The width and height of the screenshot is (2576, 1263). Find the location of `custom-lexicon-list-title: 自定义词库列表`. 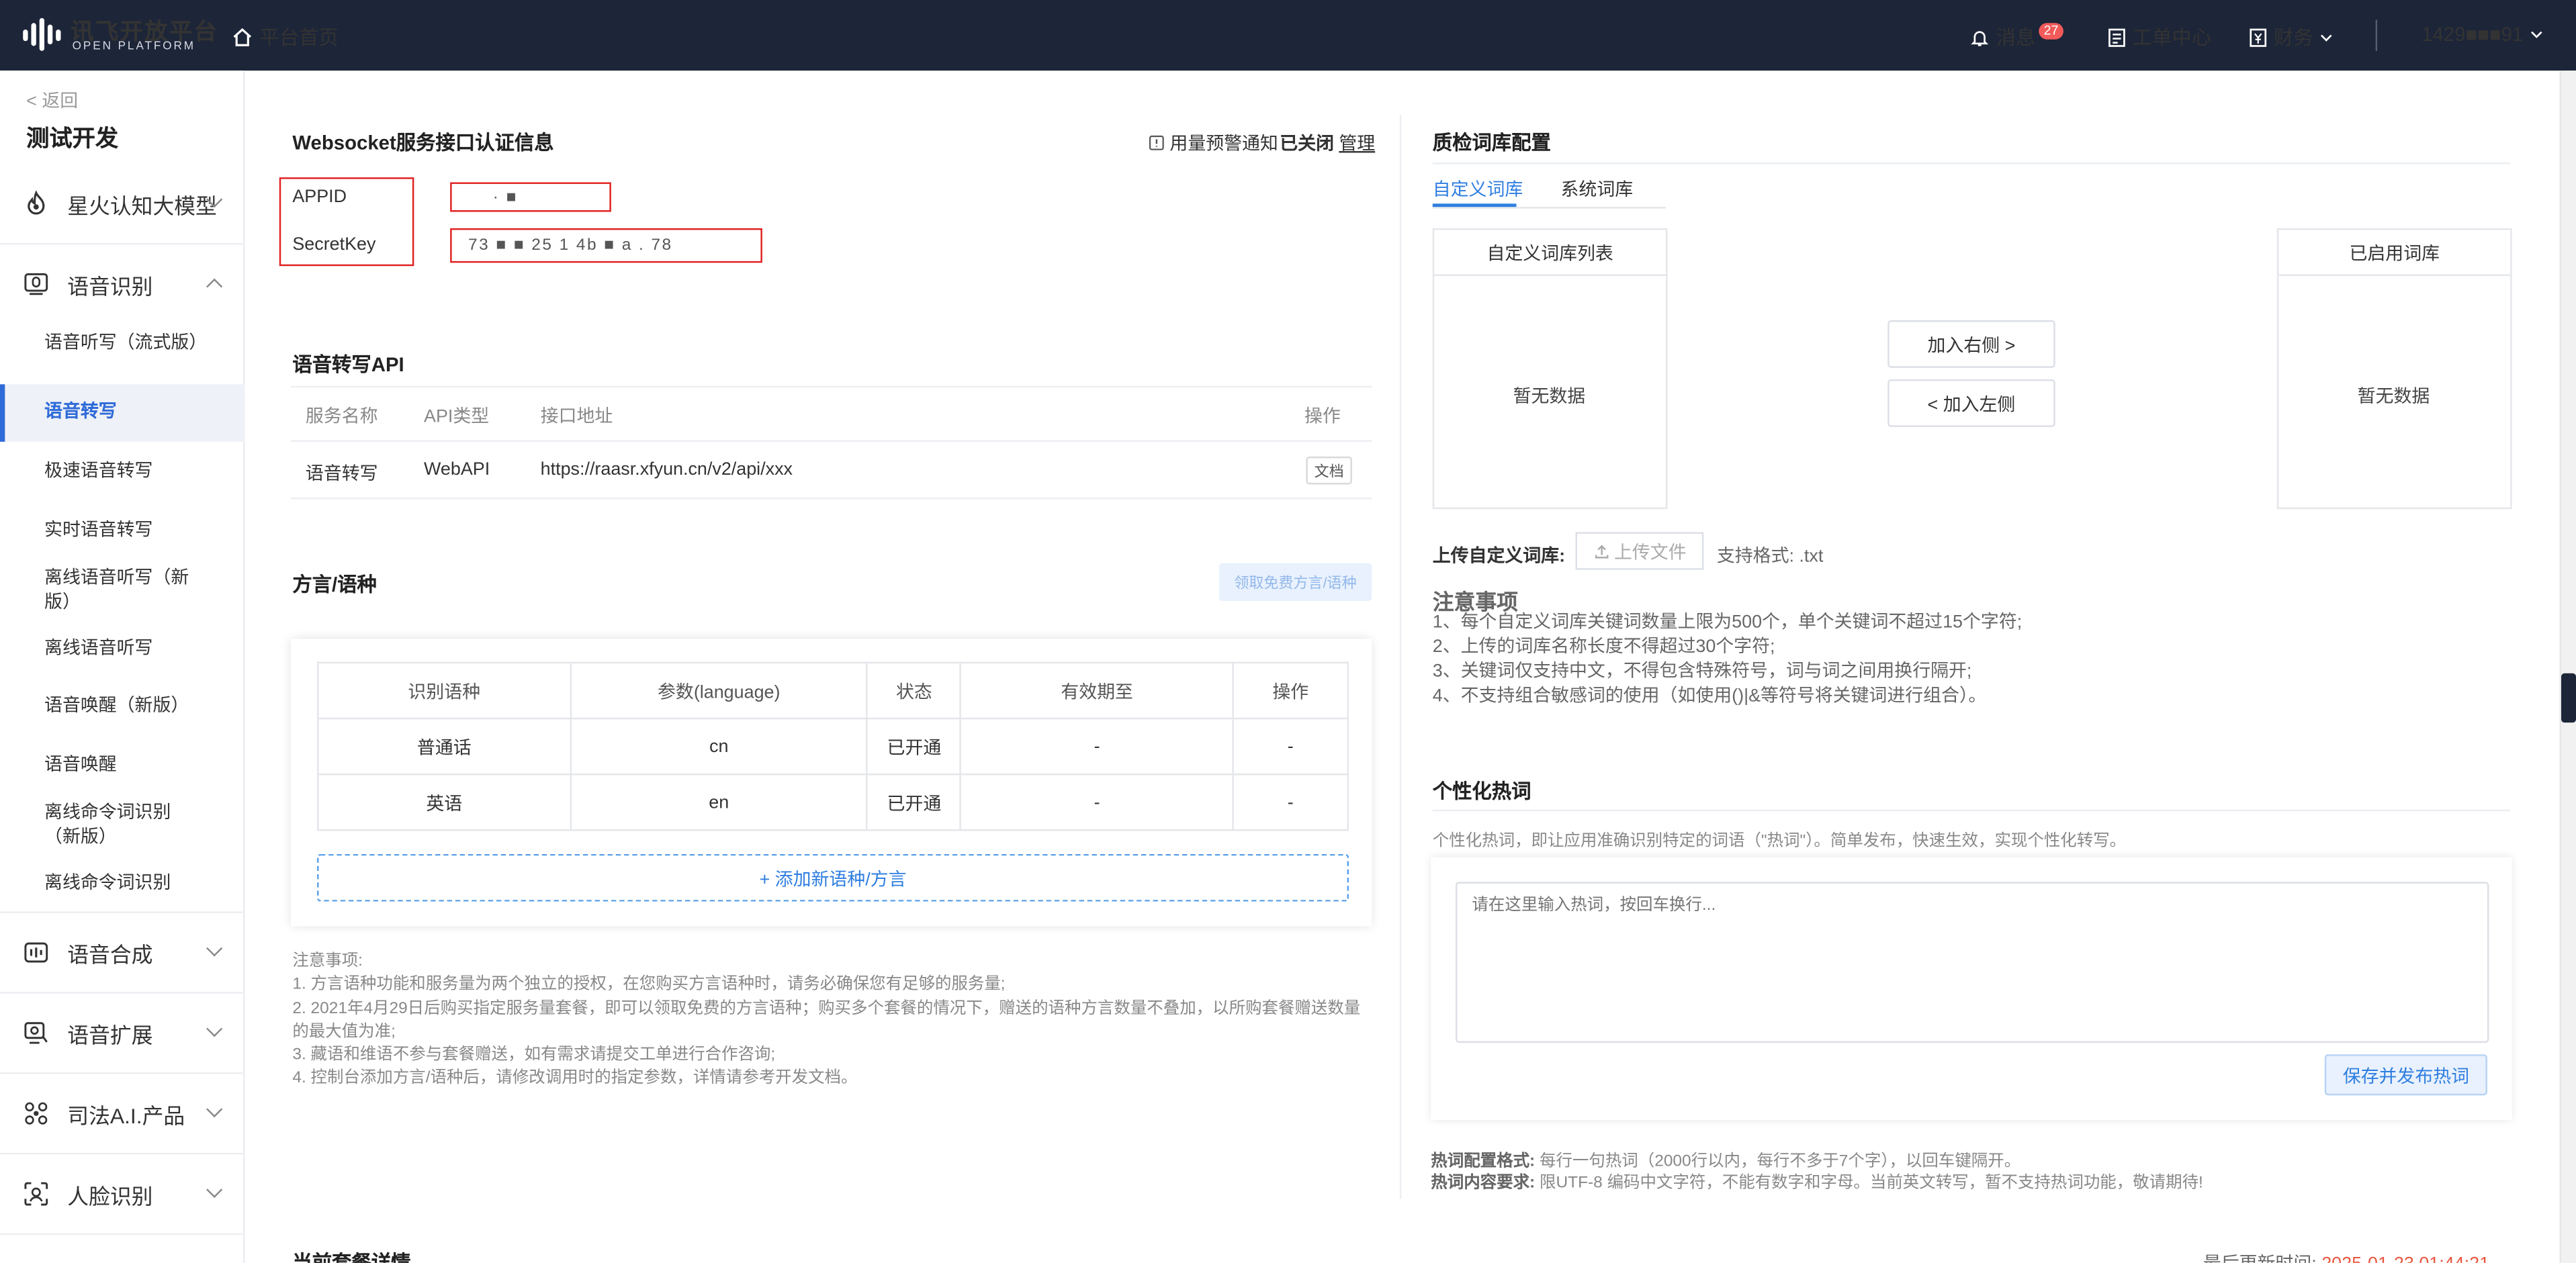

custom-lexicon-list-title: 自定义词库列表 is located at coordinates (1551, 253).